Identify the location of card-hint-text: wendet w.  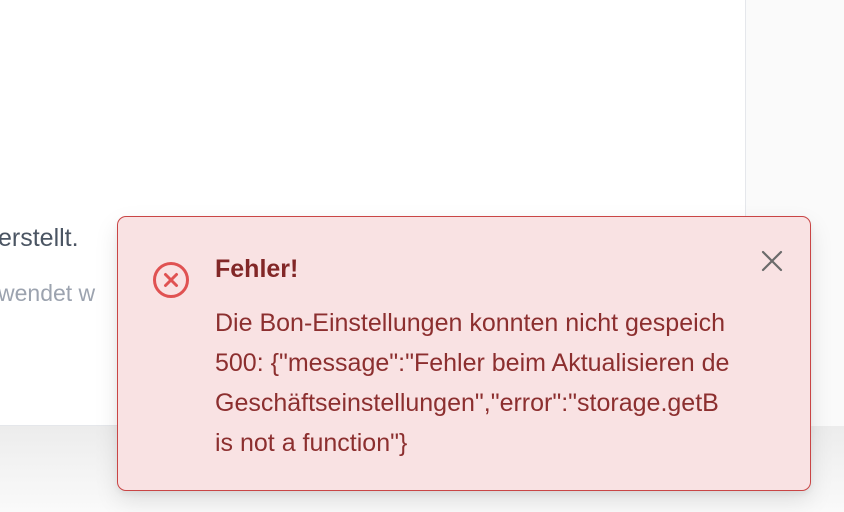
(48, 293).